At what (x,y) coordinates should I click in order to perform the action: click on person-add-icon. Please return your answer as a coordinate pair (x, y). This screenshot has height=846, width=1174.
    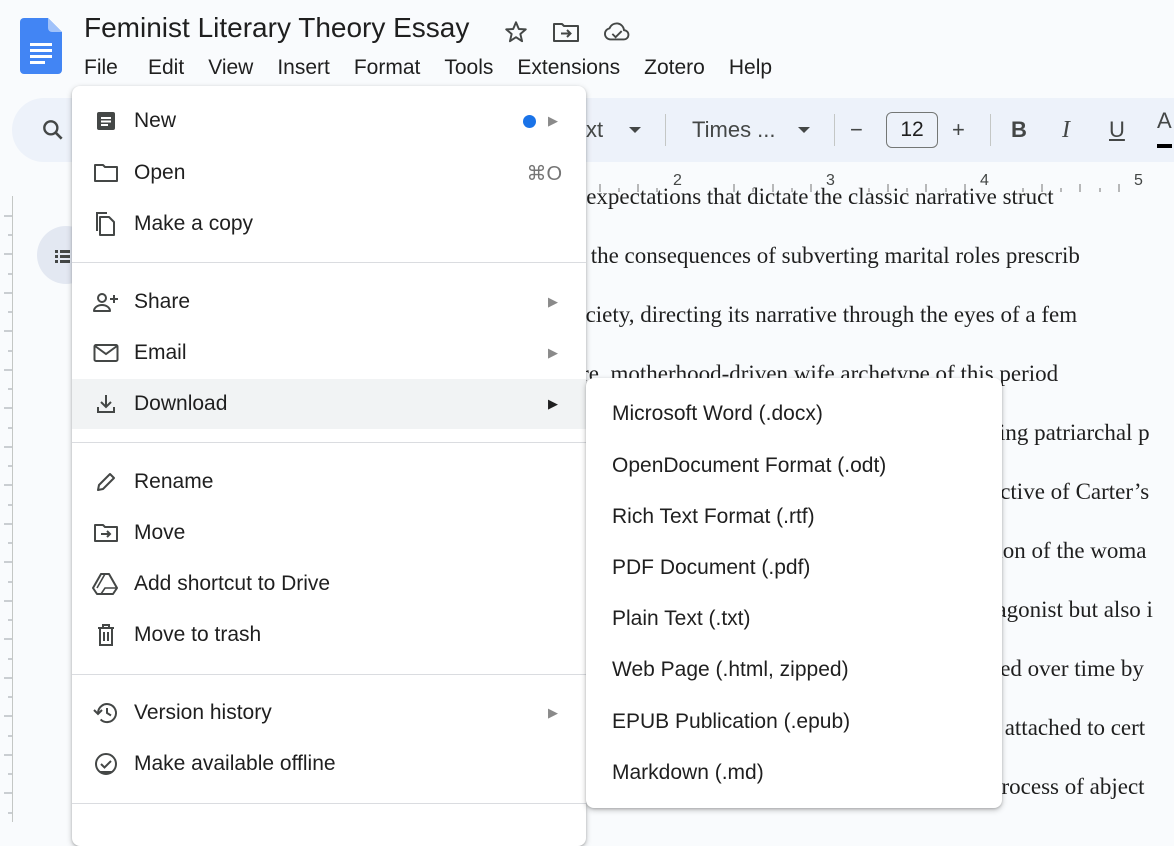
    Looking at the image, I should click on (106, 302).